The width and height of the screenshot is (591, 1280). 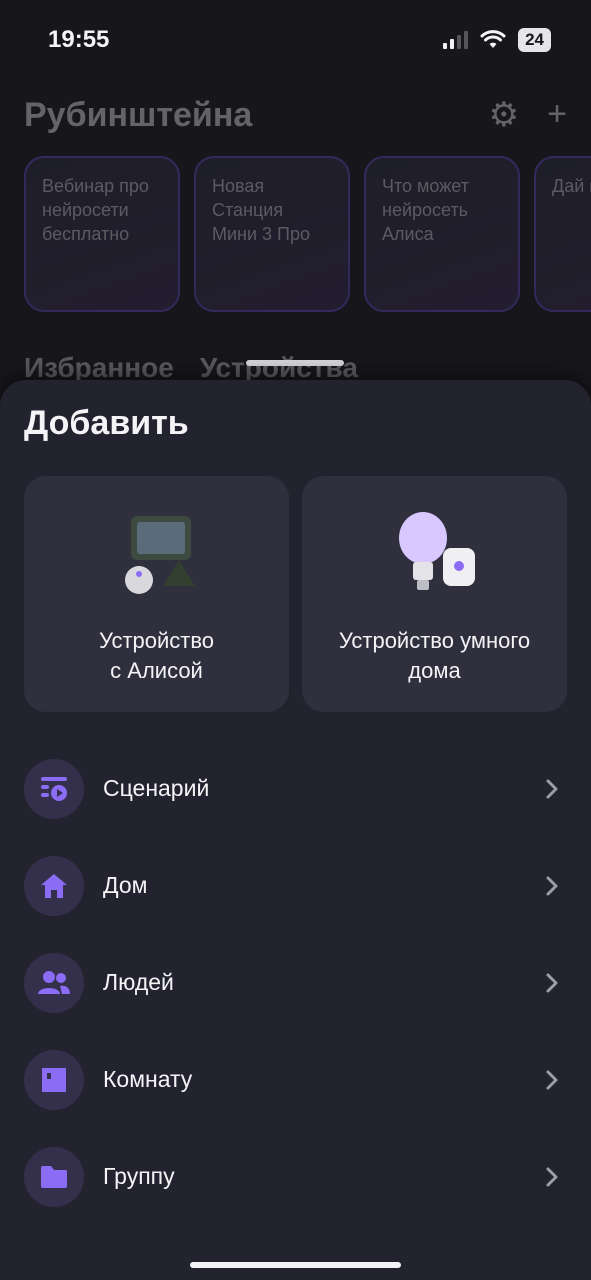 What do you see at coordinates (148, 1079) in the screenshot?
I see `add-room-label: Комнату` at bounding box center [148, 1079].